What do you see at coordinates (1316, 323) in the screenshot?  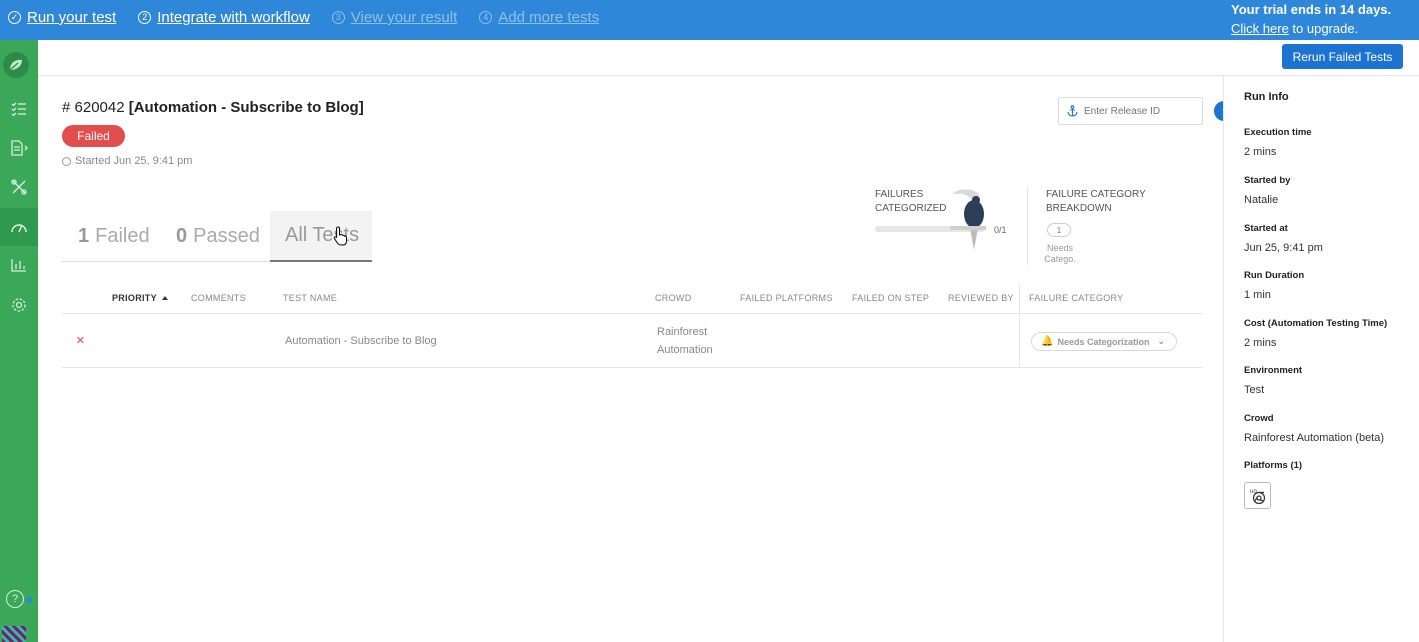 I see `info-label: Cost (Automation Testing Time)` at bounding box center [1316, 323].